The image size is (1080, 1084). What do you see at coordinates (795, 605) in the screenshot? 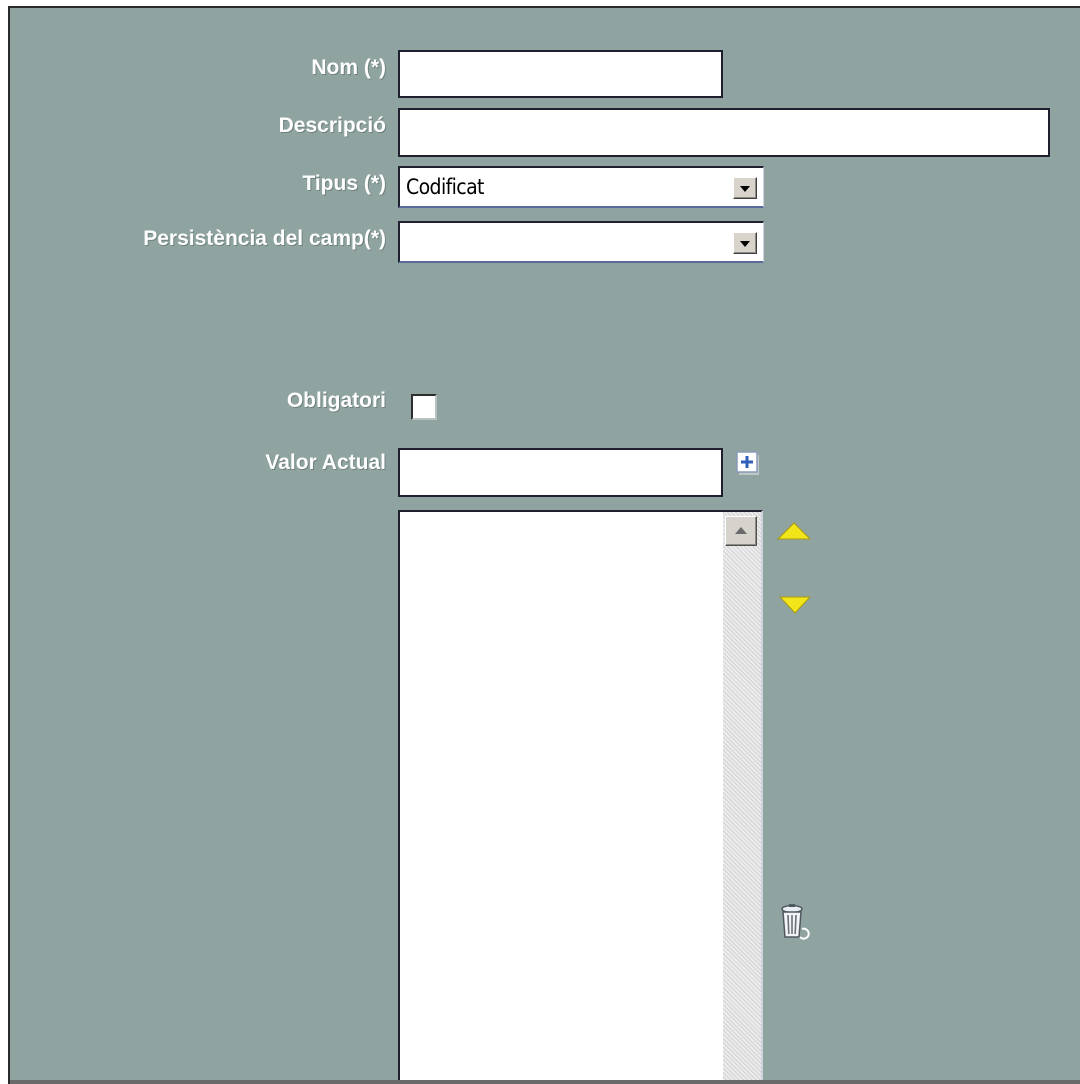
I see `triangle-down-icon` at bounding box center [795, 605].